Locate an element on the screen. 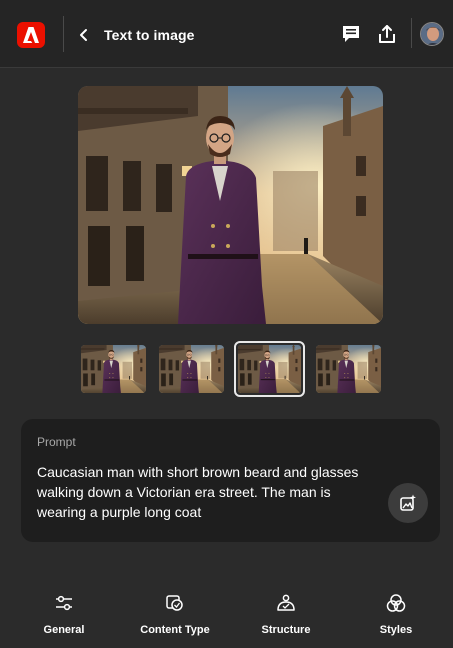 The height and width of the screenshot is (648, 453). nav-label: General is located at coordinates (64, 630).